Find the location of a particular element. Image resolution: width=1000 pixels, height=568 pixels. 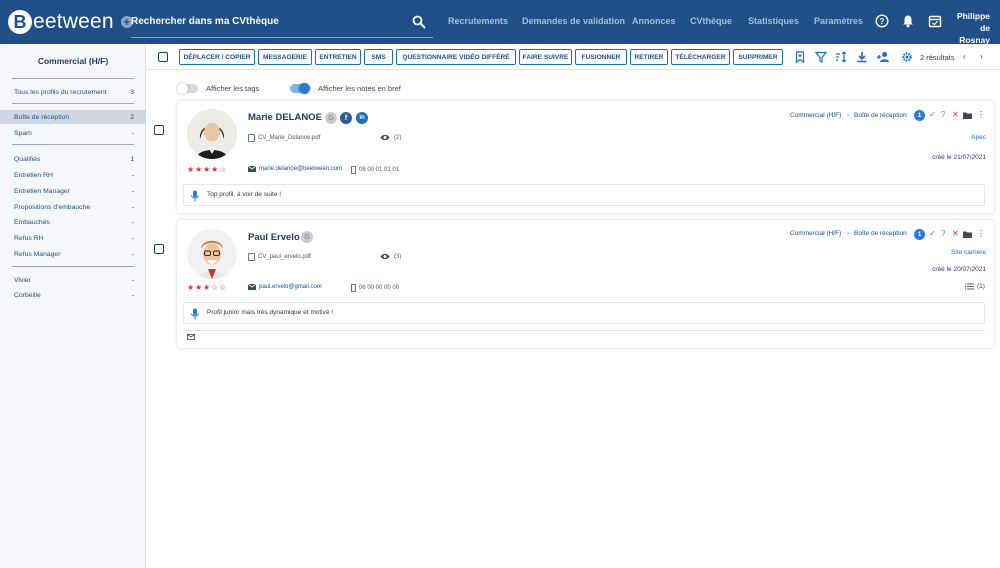

add-user-icon is located at coordinates (883, 57).